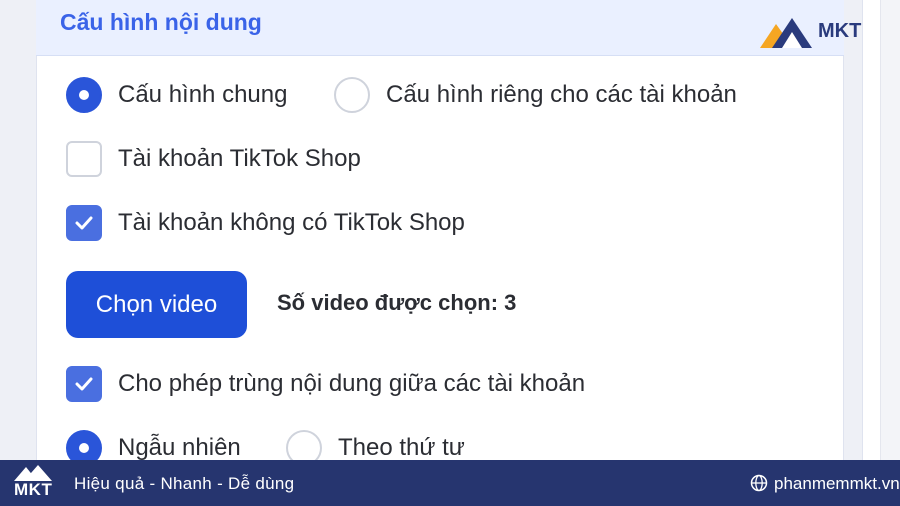 This screenshot has width=900, height=506. What do you see at coordinates (890, 235) in the screenshot?
I see `scrollbar-track` at bounding box center [890, 235].